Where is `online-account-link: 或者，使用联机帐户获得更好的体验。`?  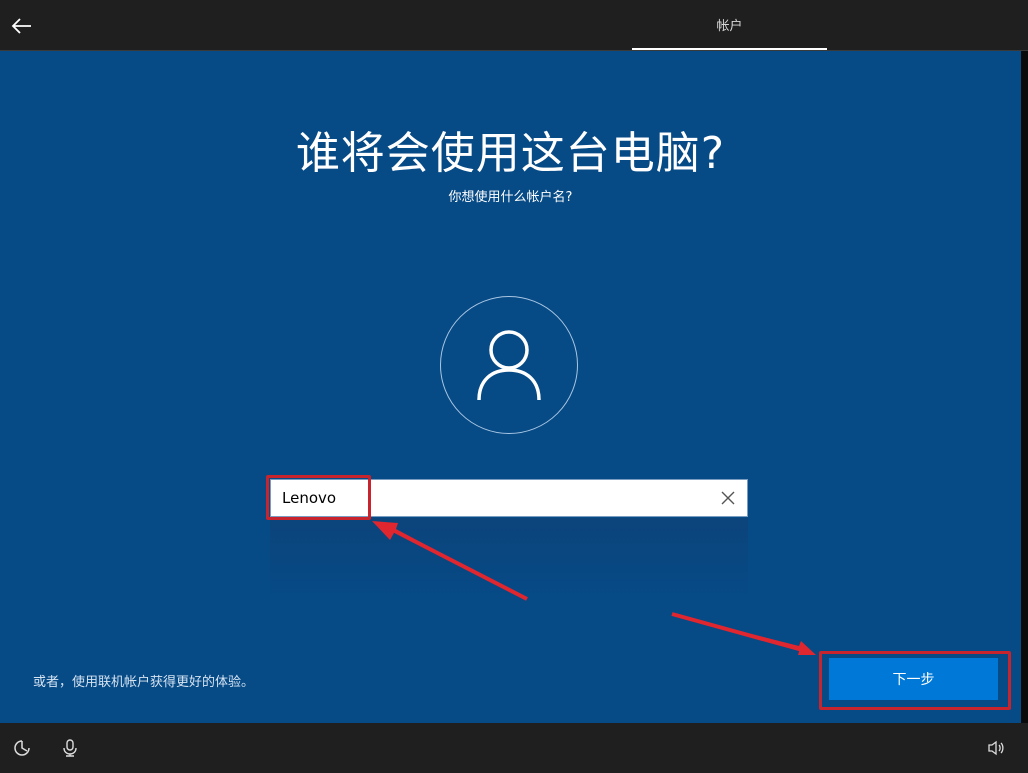 online-account-link: 或者，使用联机帐户获得更好的体验。 is located at coordinates (143, 680).